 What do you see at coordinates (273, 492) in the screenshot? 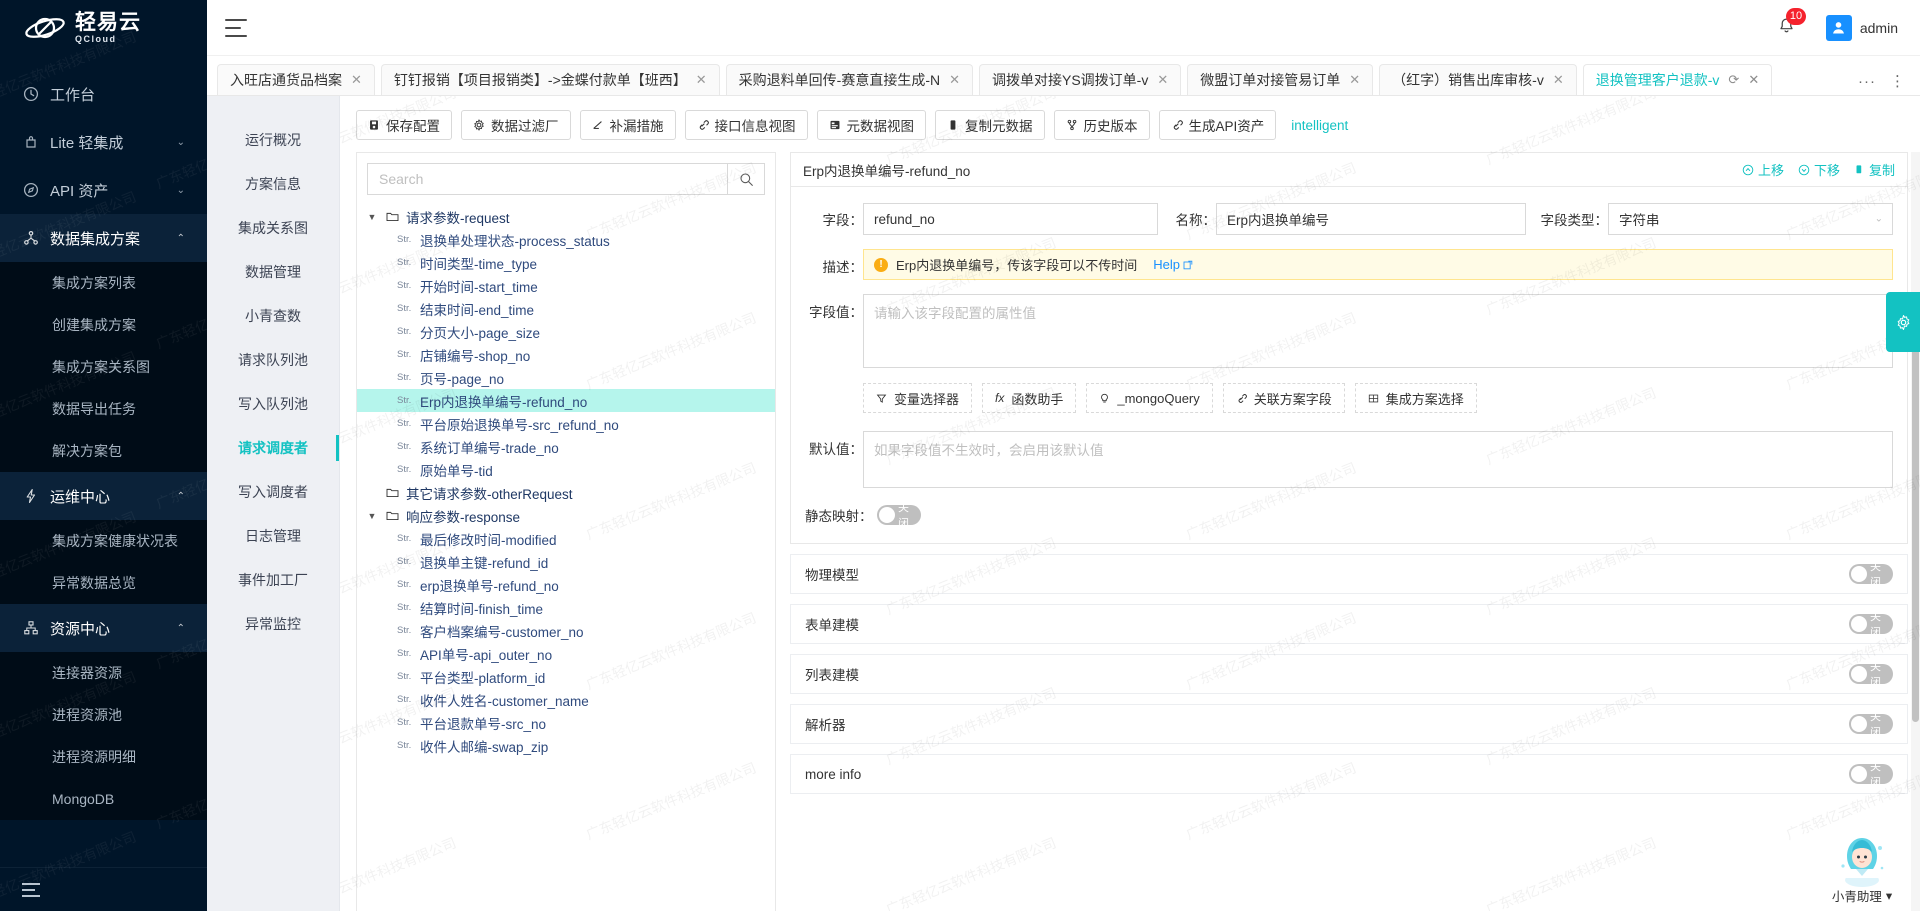
I see `subnav-item: 写入调度者` at bounding box center [273, 492].